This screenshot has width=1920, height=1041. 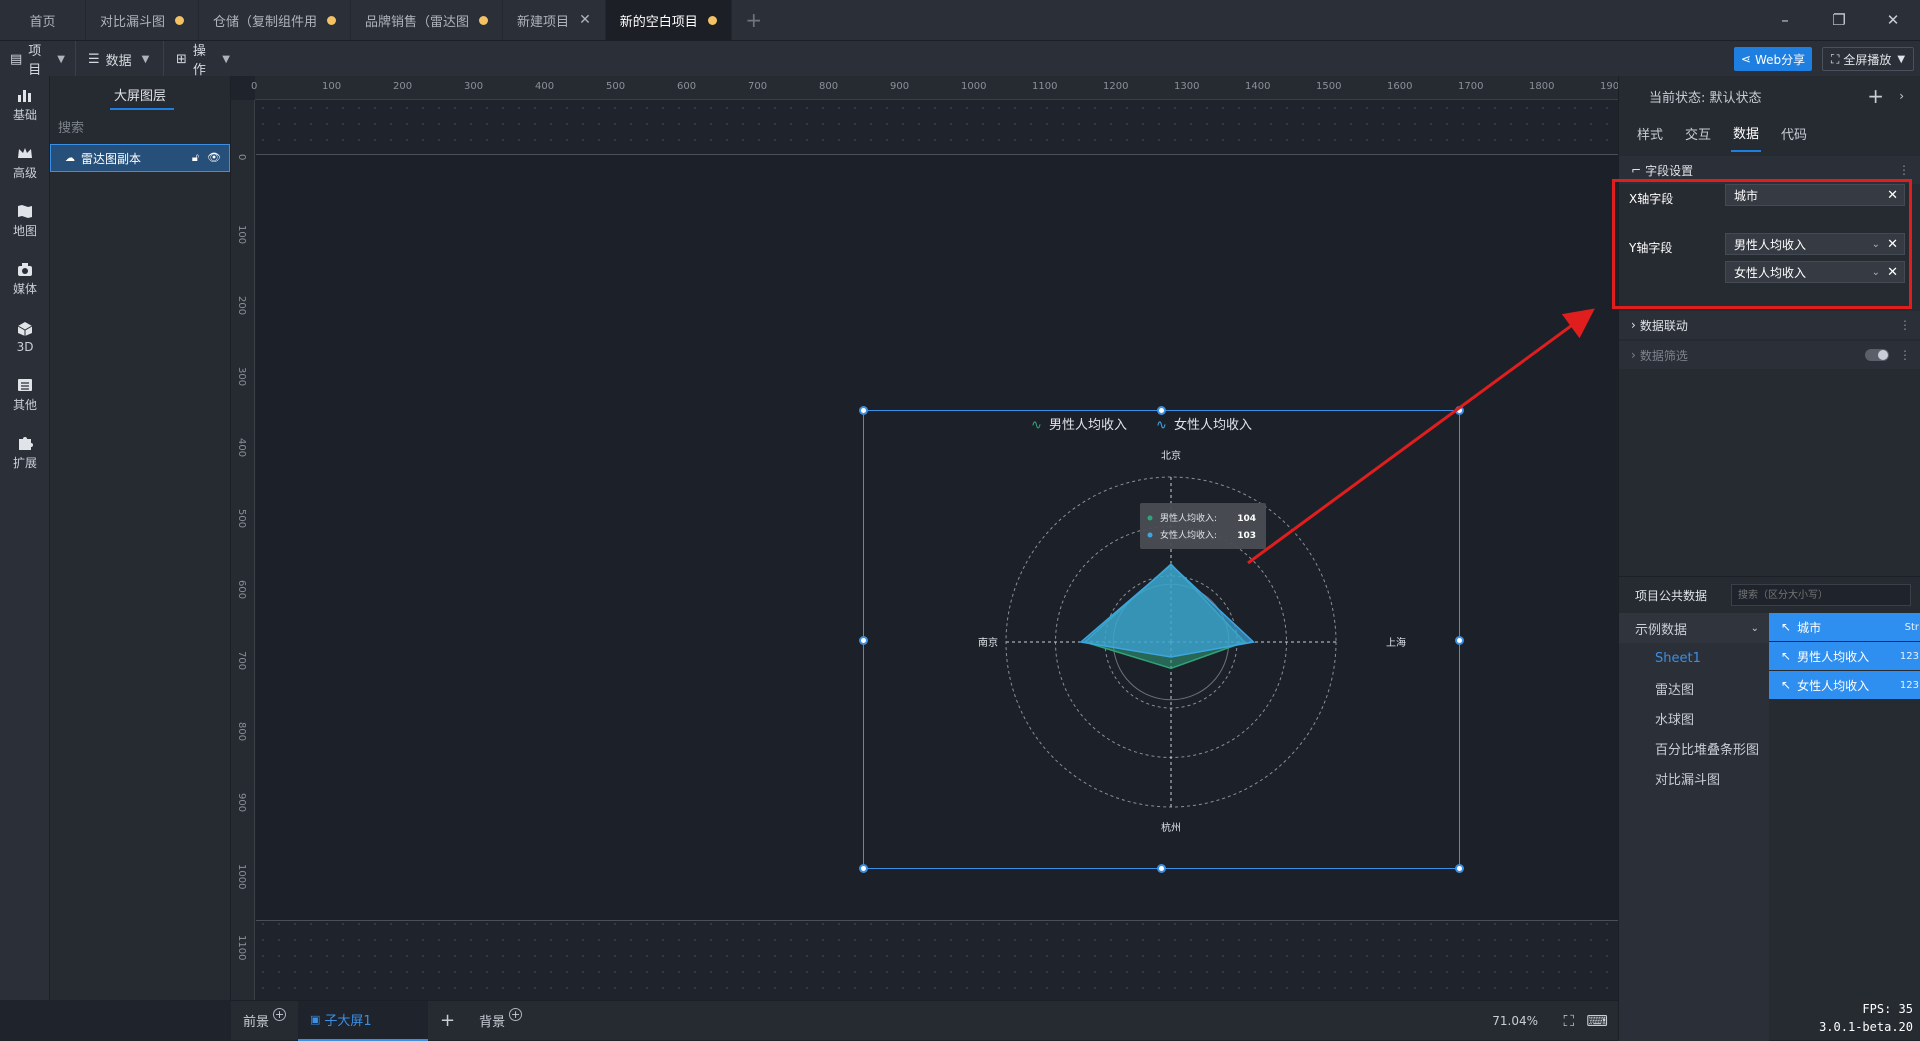 I want to click on resize-handle-n, so click(x=1161, y=410).